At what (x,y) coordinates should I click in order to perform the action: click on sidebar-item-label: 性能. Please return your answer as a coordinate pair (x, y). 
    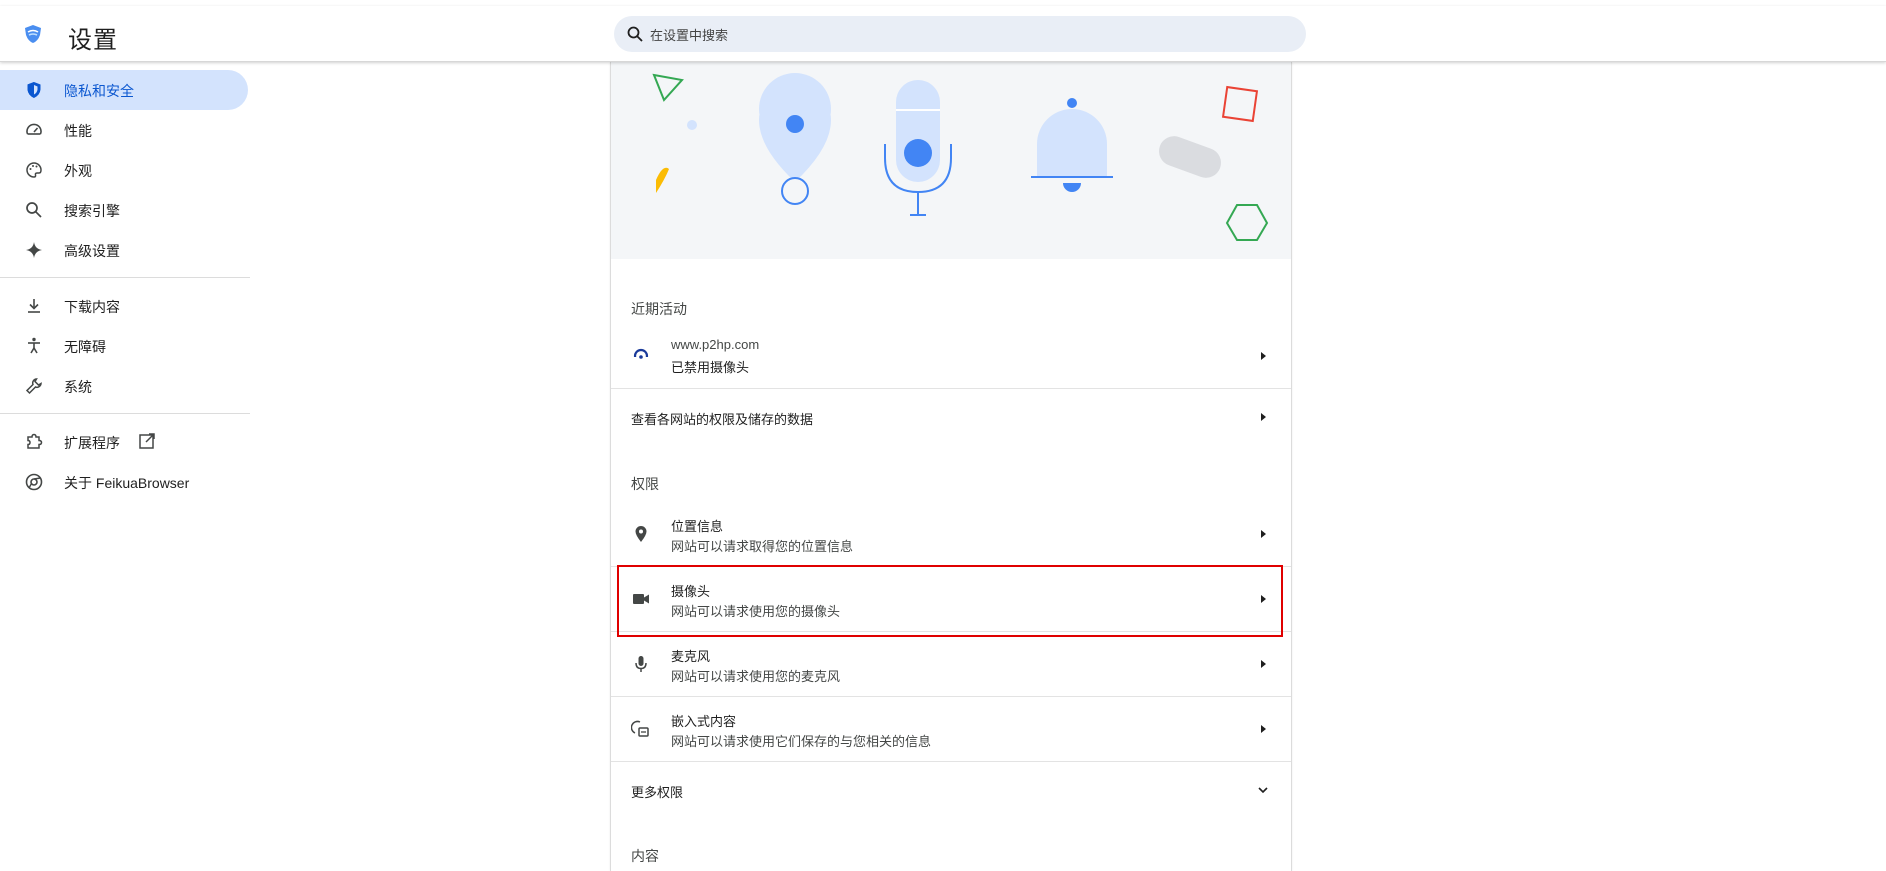
    Looking at the image, I should click on (78, 131).